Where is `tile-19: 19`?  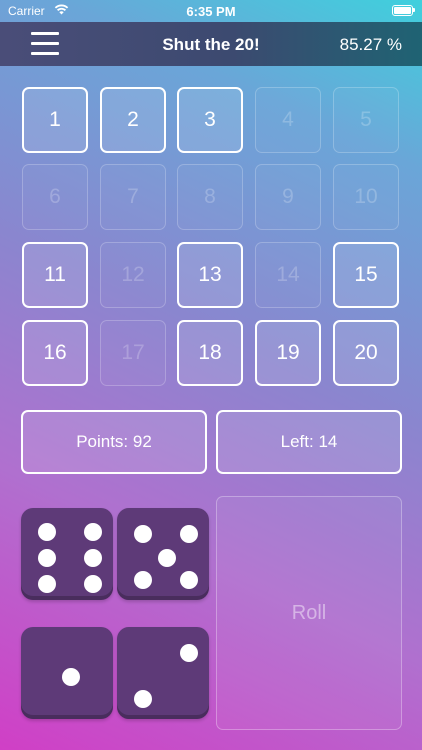
tile-19: 19 is located at coordinates (288, 353).